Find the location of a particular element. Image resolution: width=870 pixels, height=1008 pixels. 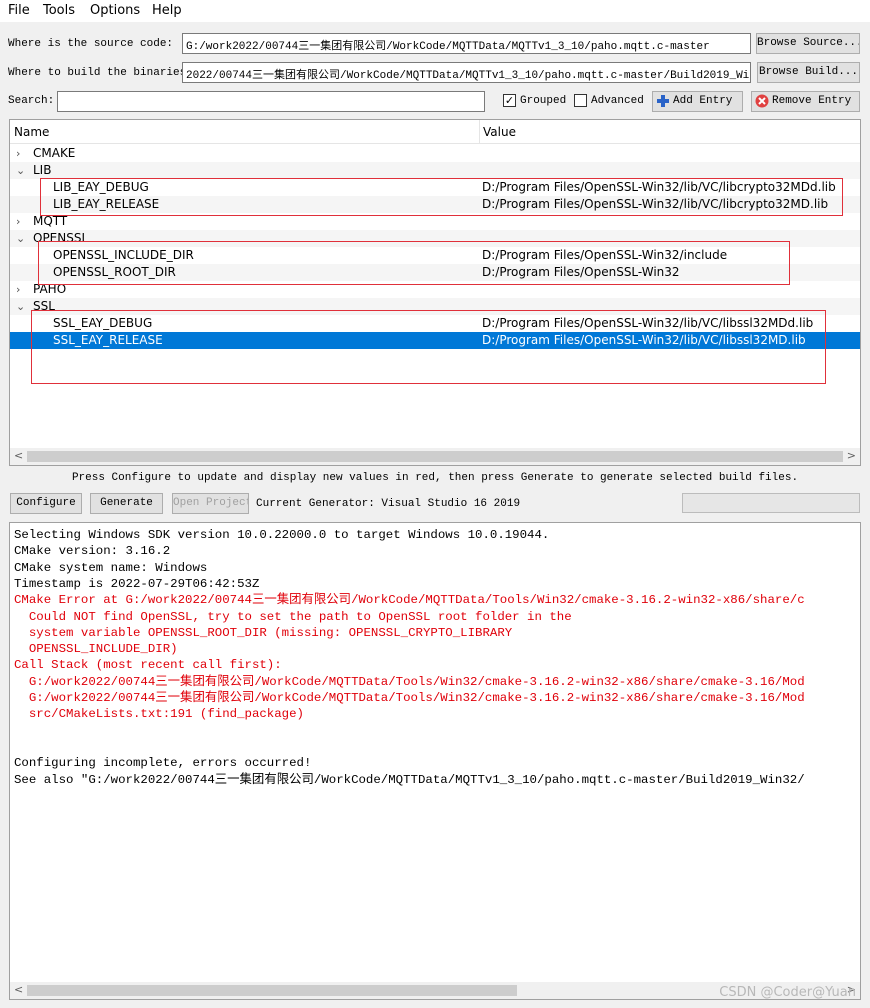

search-input is located at coordinates (271, 101).